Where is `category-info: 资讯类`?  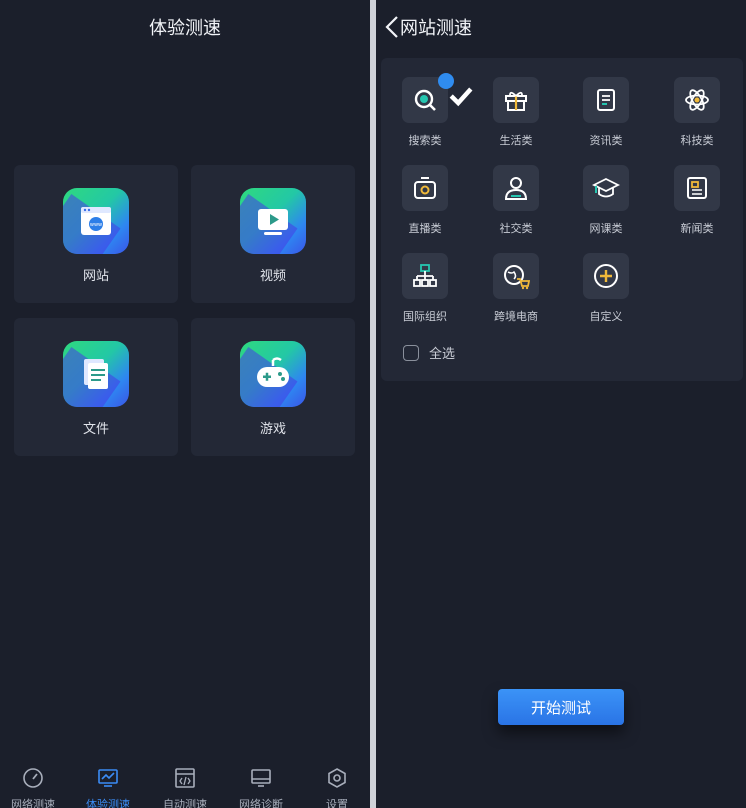
category-info: 资讯类 is located at coordinates (606, 112).